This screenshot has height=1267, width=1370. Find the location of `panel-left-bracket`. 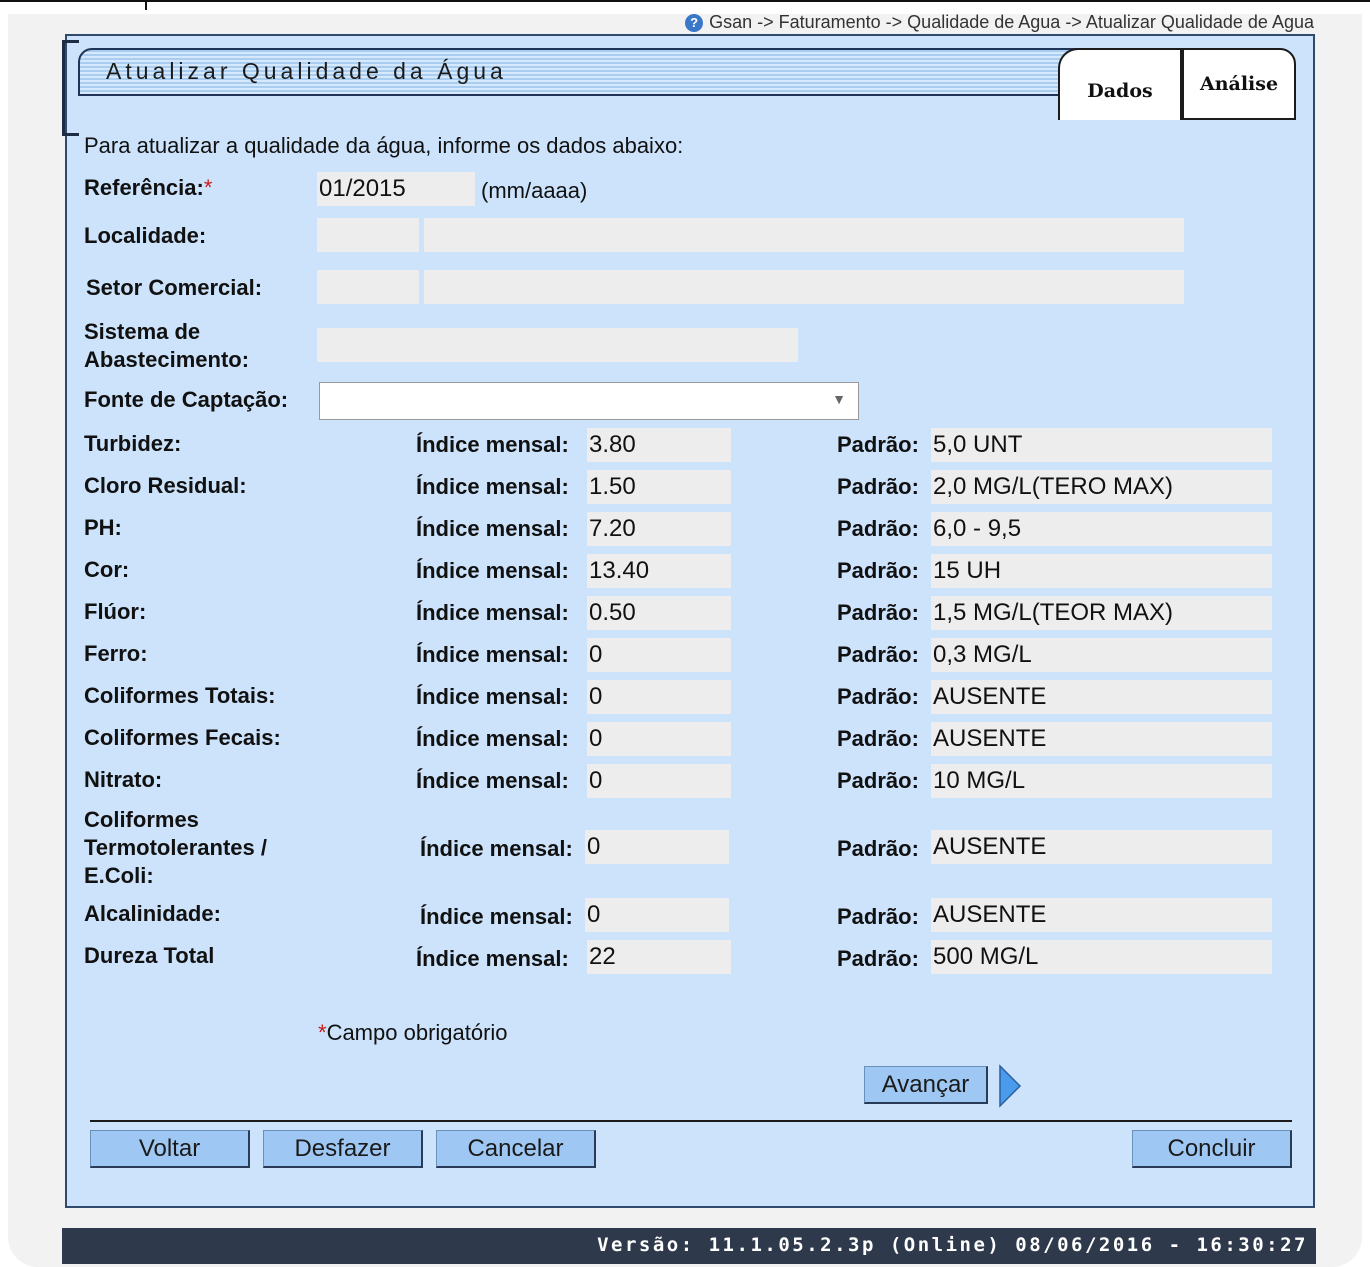

panel-left-bracket is located at coordinates (70, 88).